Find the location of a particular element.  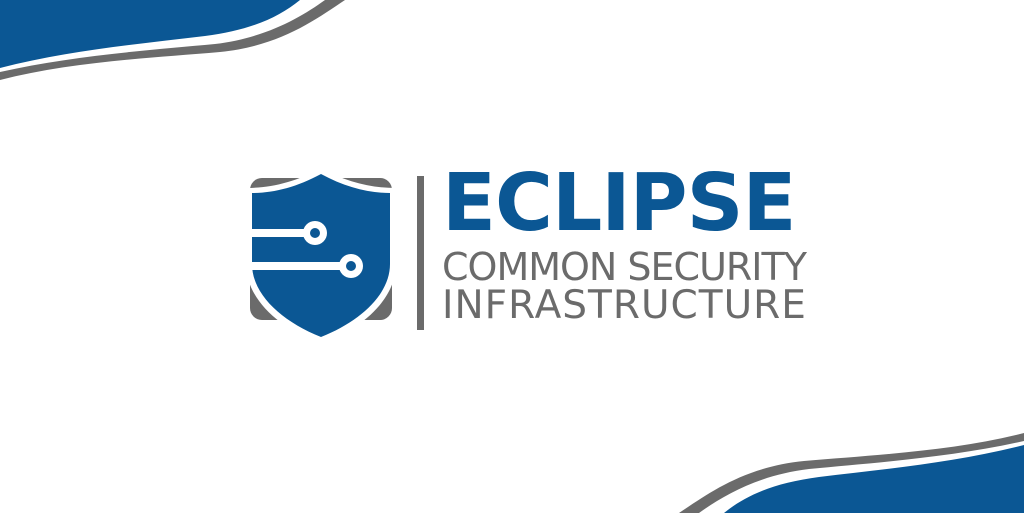

circuit-node-lower-center is located at coordinates (351, 266).